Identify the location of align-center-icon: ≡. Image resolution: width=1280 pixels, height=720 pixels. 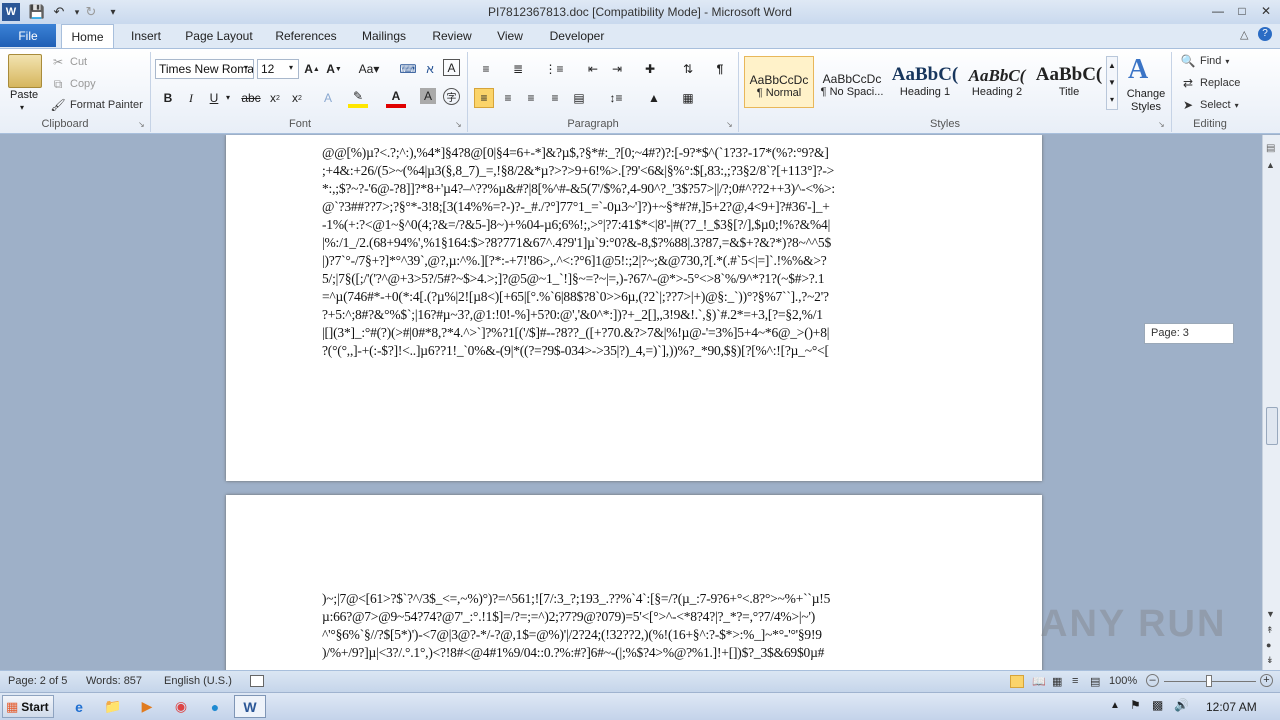
(508, 98).